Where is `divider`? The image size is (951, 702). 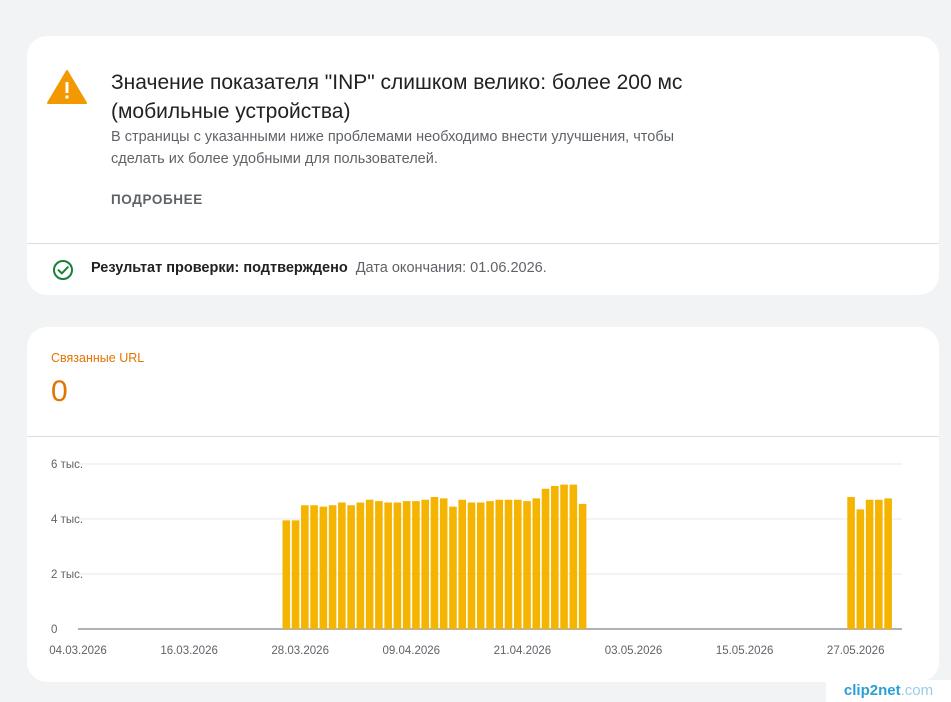 divider is located at coordinates (483, 243).